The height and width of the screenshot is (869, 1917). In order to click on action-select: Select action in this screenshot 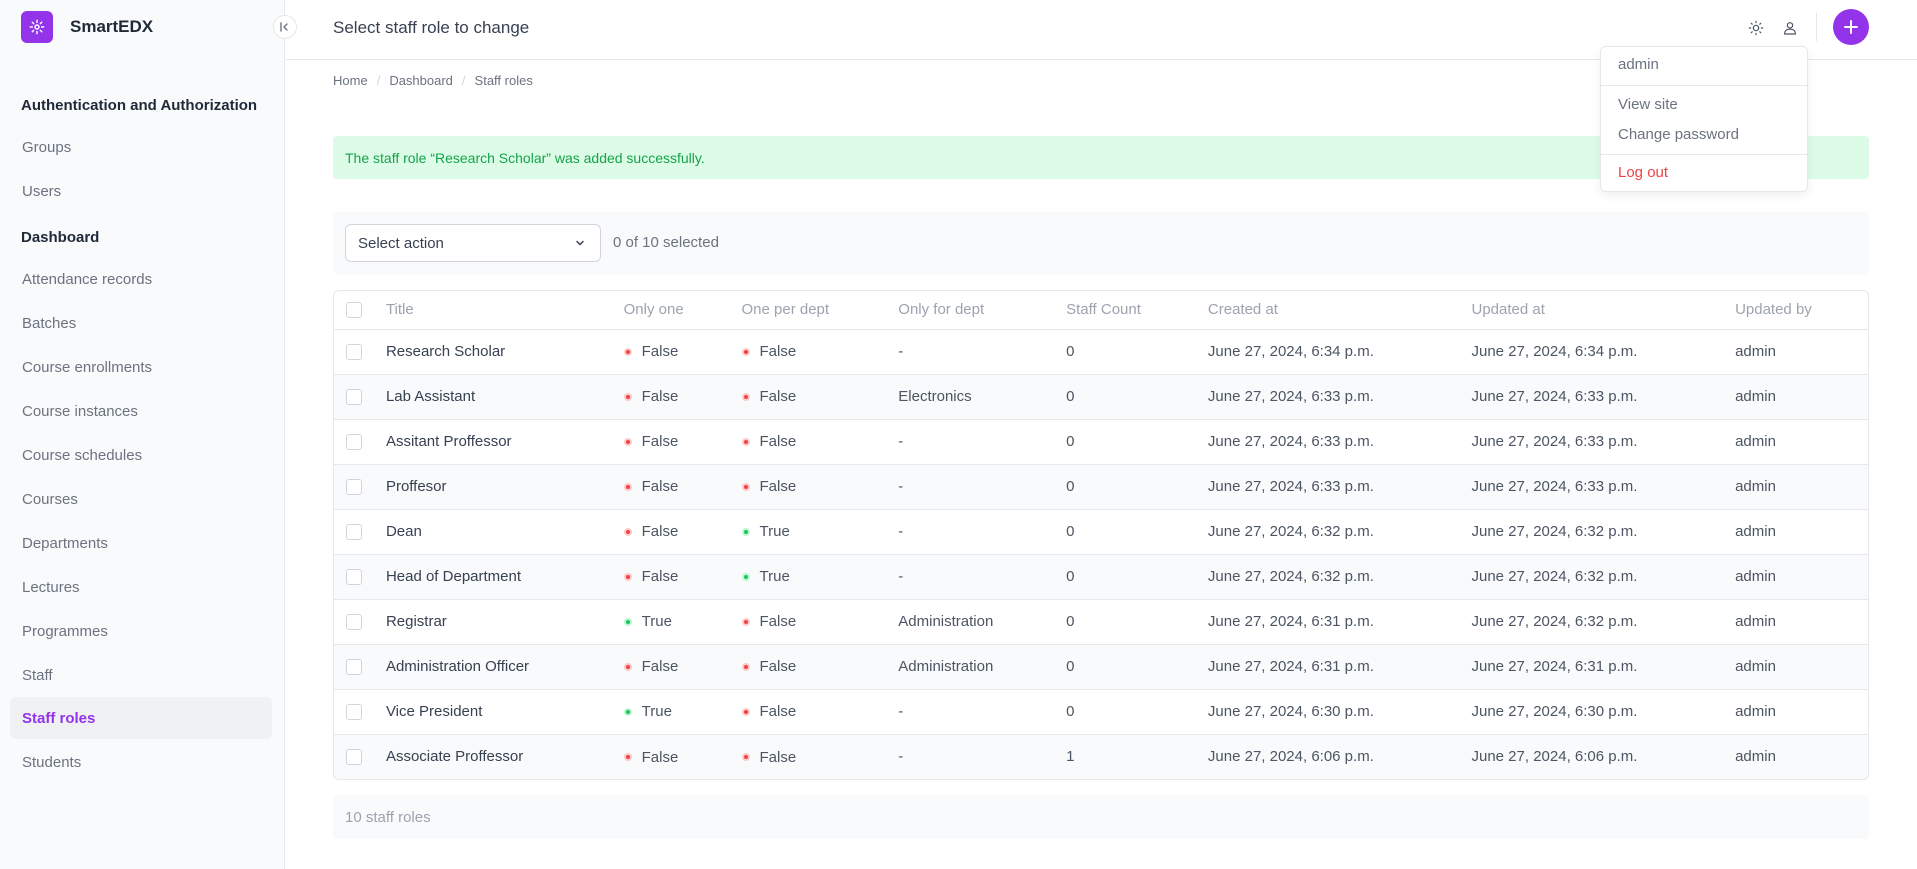, I will do `click(473, 243)`.